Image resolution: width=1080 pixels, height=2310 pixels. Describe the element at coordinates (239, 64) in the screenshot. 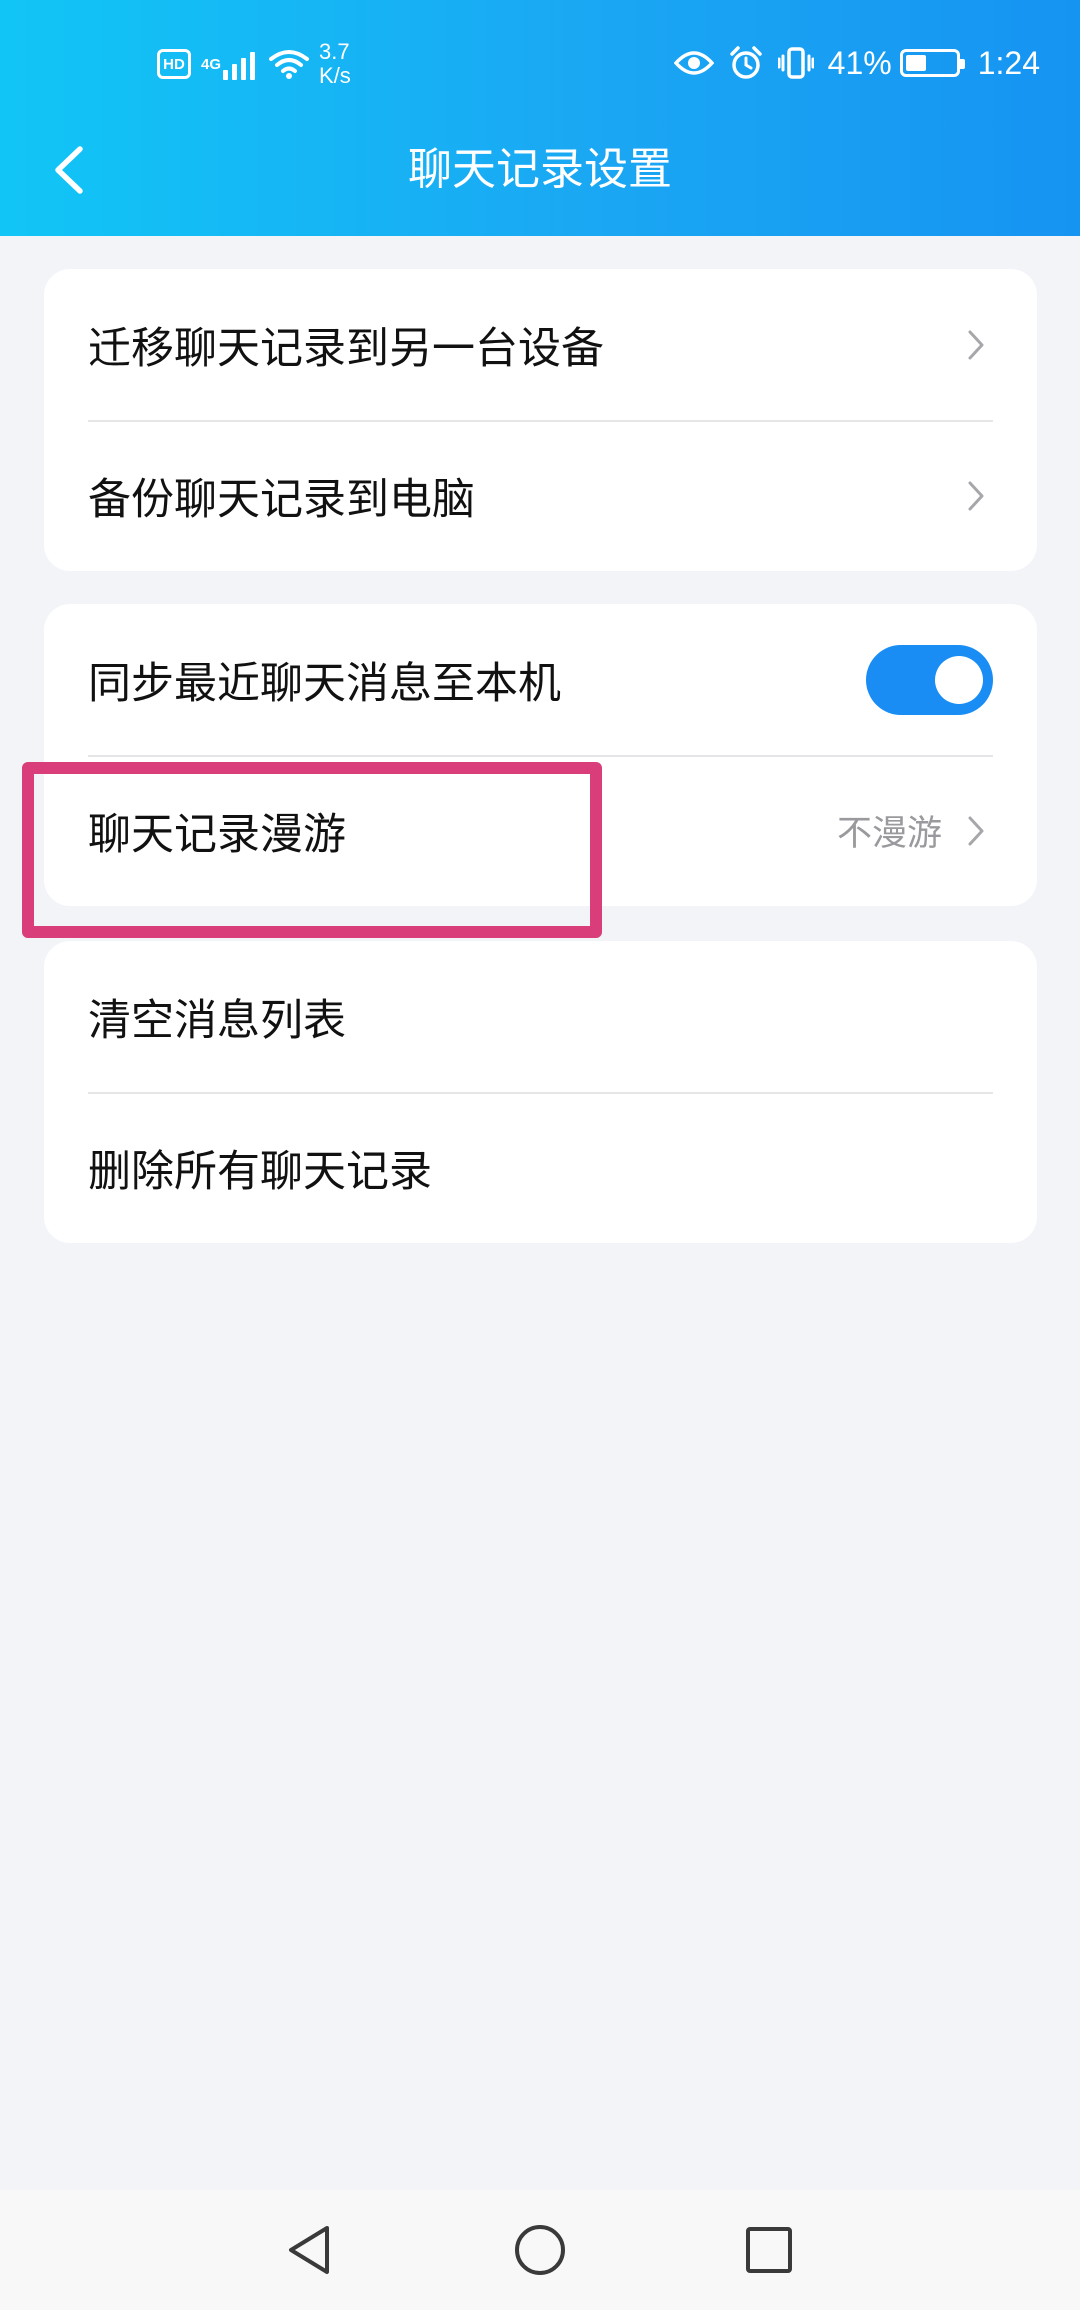

I see `signal-icon` at that location.